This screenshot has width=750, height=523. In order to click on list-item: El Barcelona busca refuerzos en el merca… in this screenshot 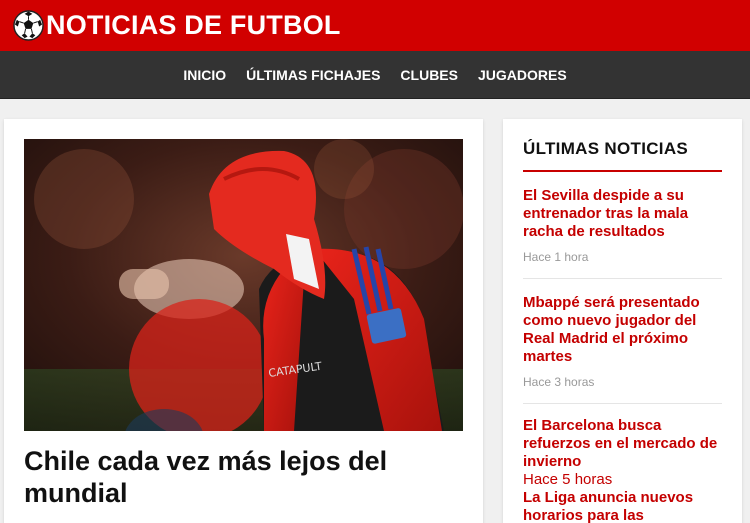, I will do `click(622, 463)`.